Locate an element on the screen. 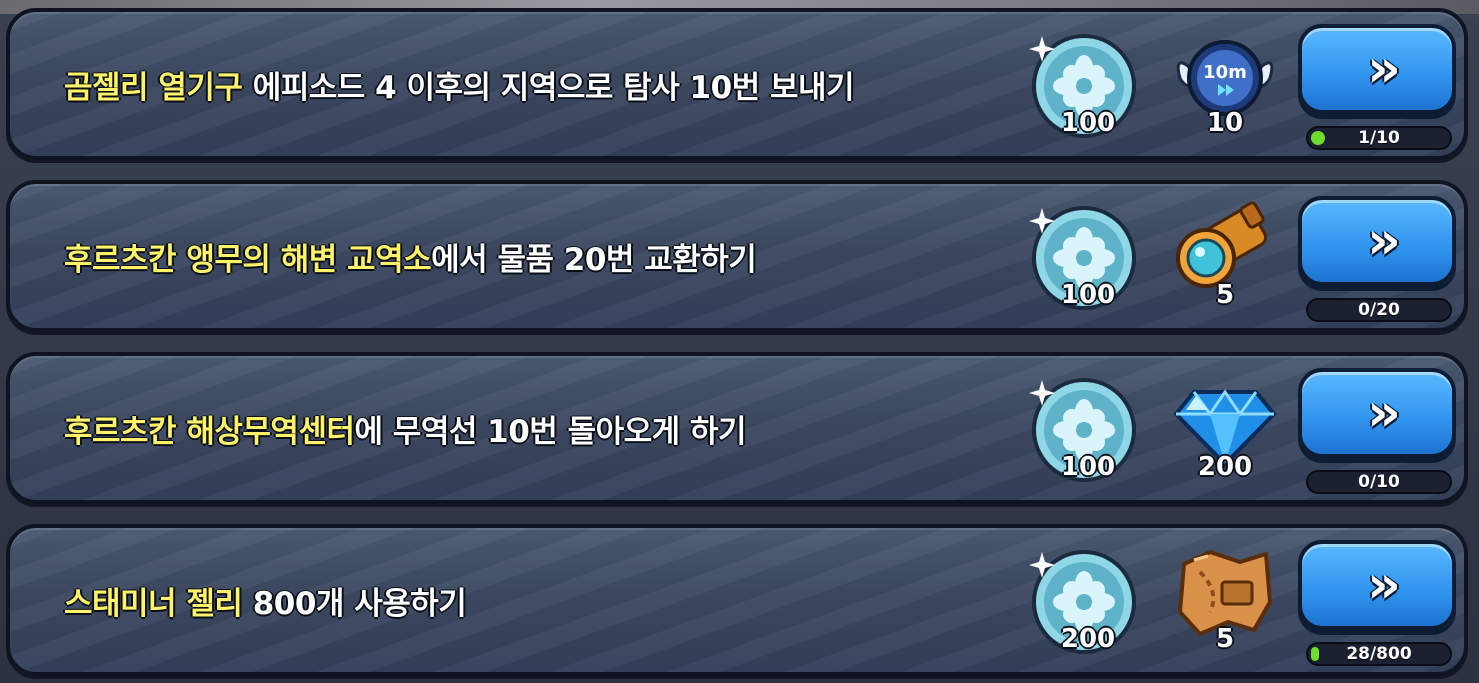  progress-label: 28/800 is located at coordinates (1379, 654).